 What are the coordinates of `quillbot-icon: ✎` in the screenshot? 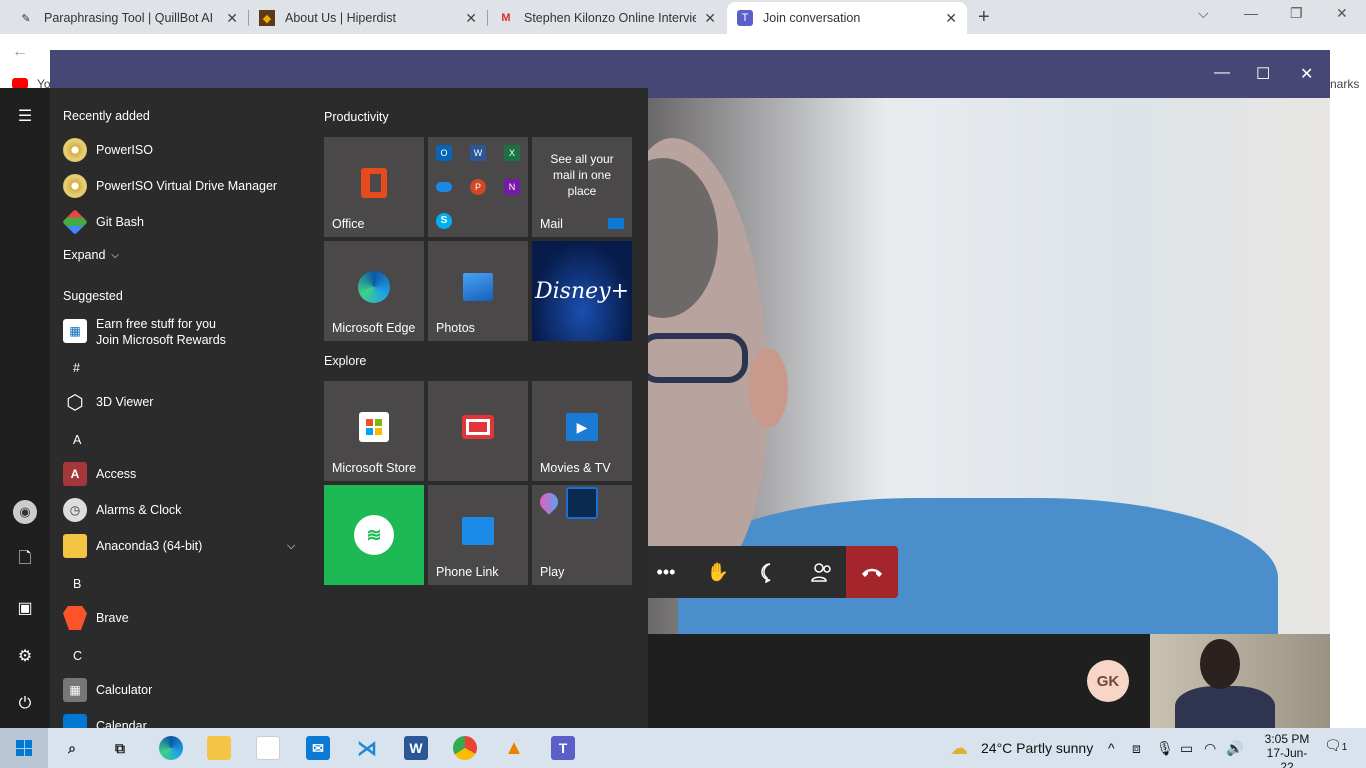 It's located at (26, 18).